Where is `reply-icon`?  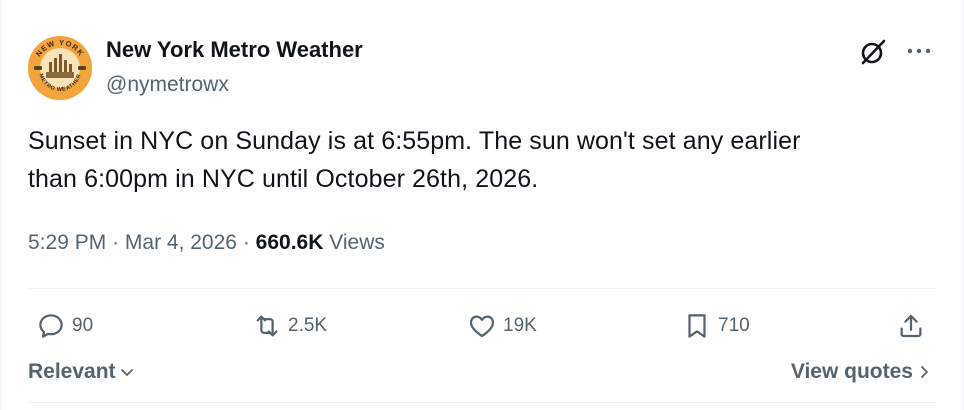
reply-icon is located at coordinates (51, 326).